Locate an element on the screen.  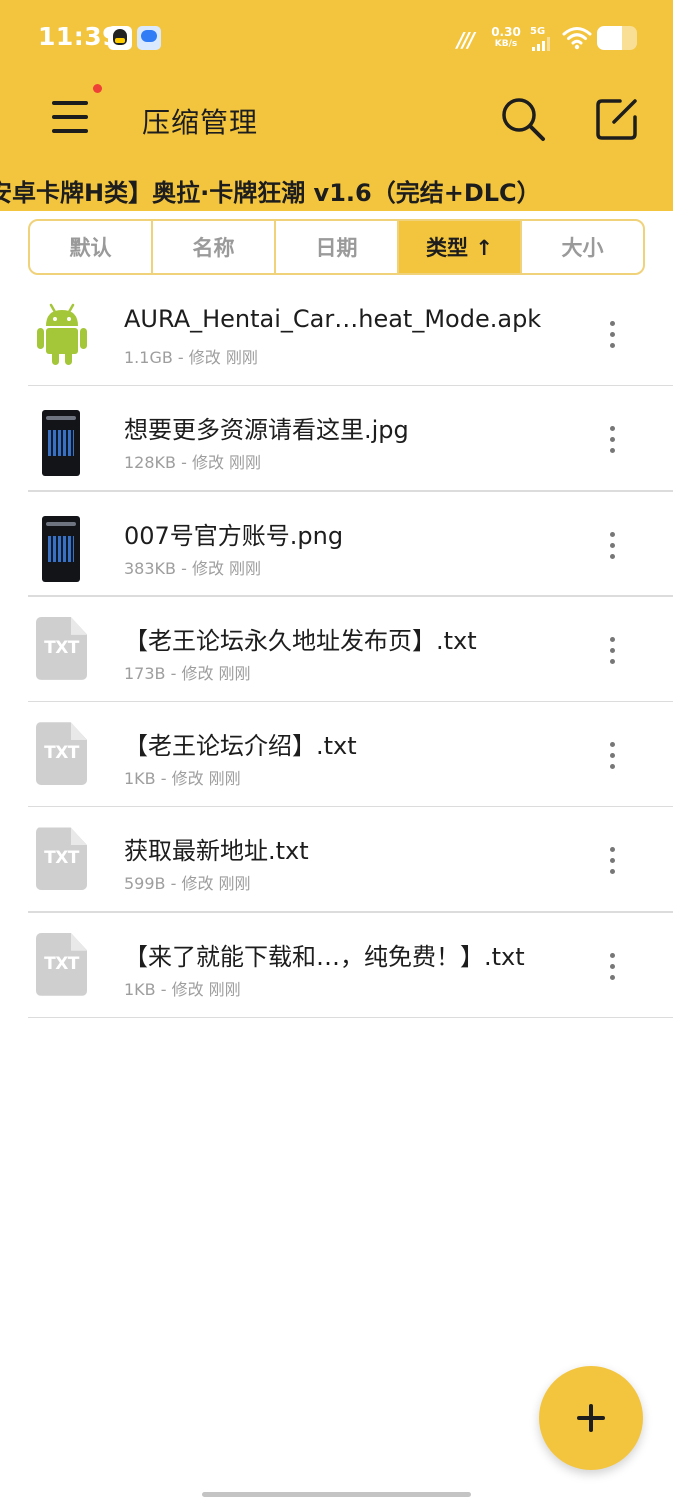
file-name: 【来了就能下载和…，纯免费！】.txt is located at coordinates (324, 956).